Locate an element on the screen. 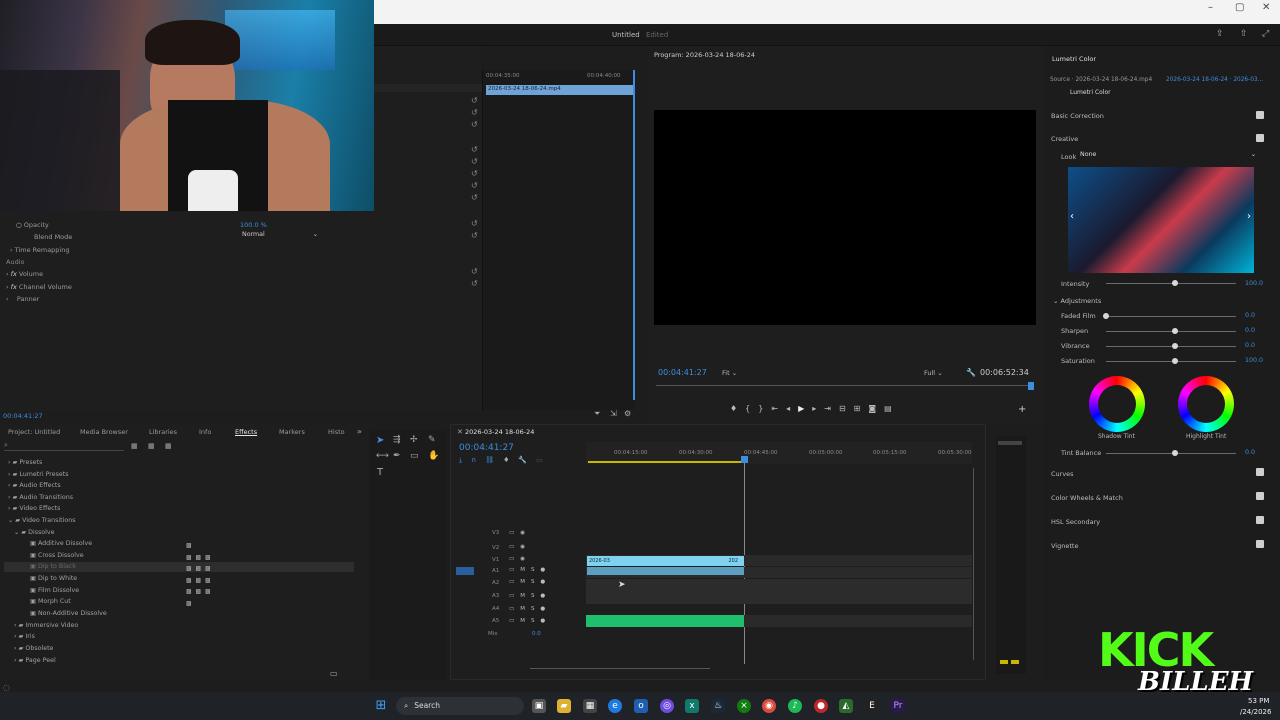 Image resolution: width=1280 pixels, height=720 pixels. tab-histo: Histo is located at coordinates (336, 432).